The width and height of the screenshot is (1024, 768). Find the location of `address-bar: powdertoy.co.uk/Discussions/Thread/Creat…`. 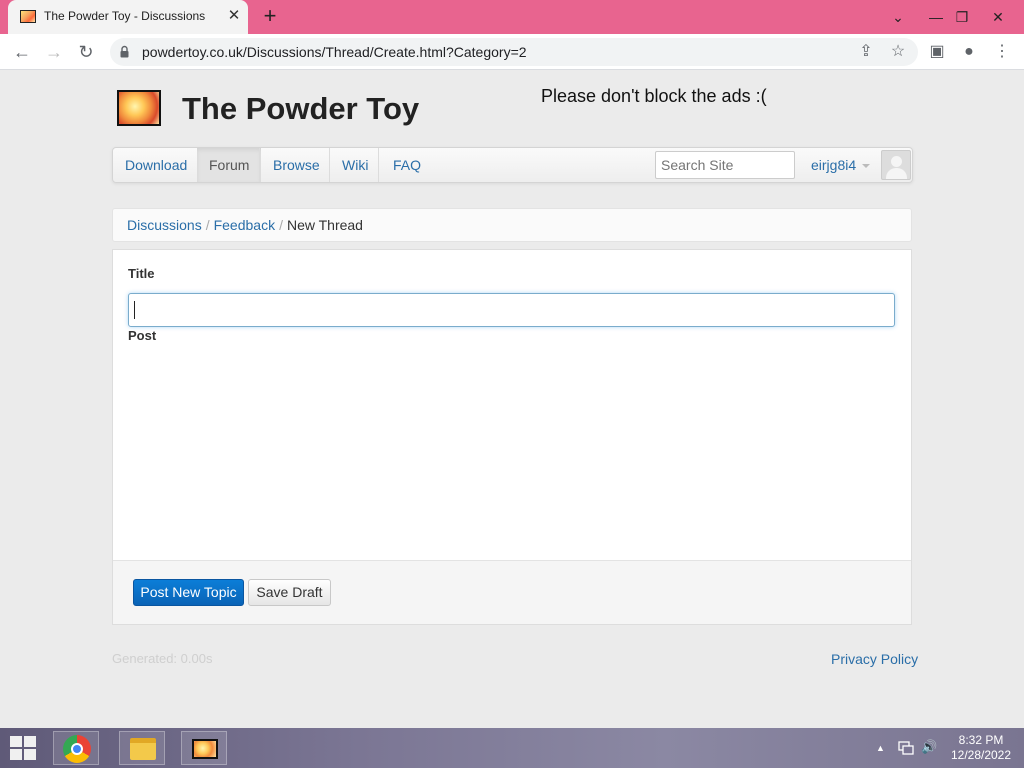

address-bar: powdertoy.co.uk/Discussions/Thread/Creat… is located at coordinates (514, 52).